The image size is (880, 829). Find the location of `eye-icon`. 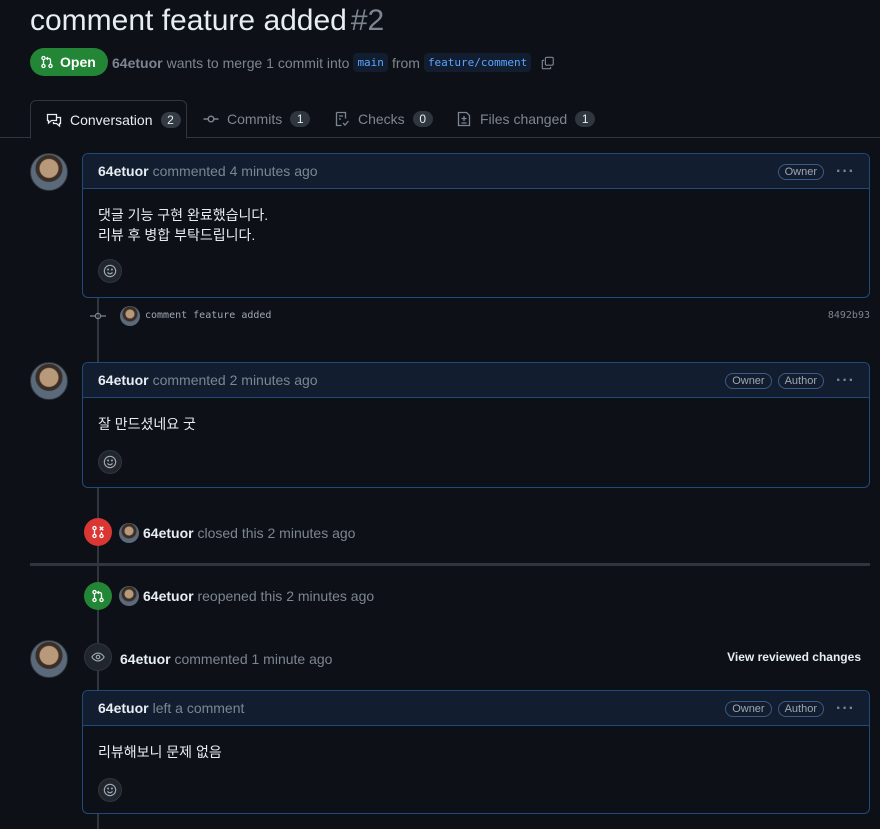

eye-icon is located at coordinates (98, 657).